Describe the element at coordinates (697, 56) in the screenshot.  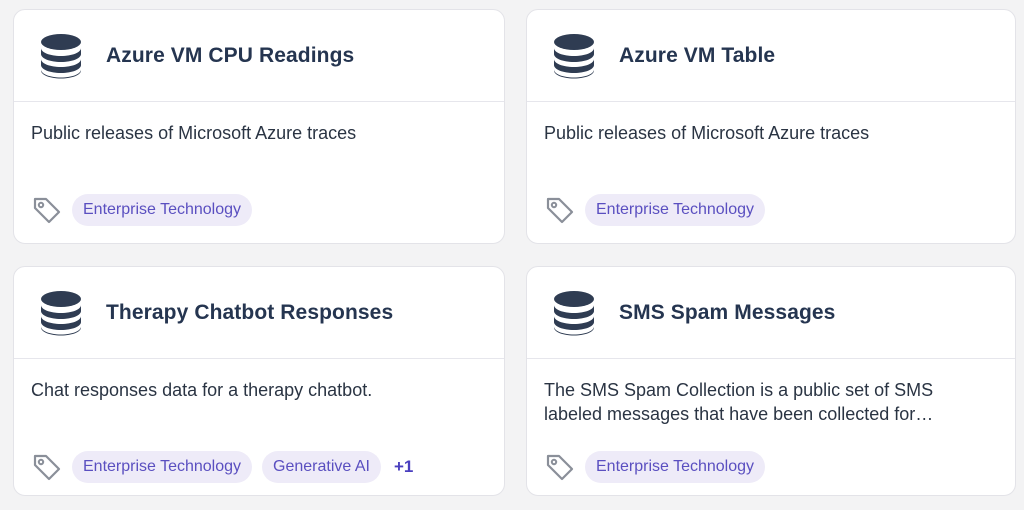
I see `card-title: Azure VM Table` at that location.